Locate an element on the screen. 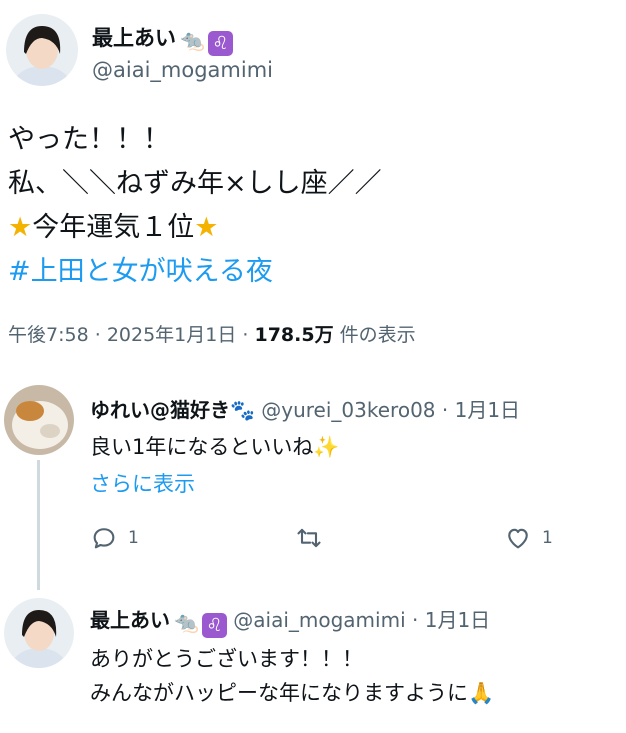 Image resolution: width=626 pixels, height=733 pixels. pray-icon: 🙏 is located at coordinates (481, 693).